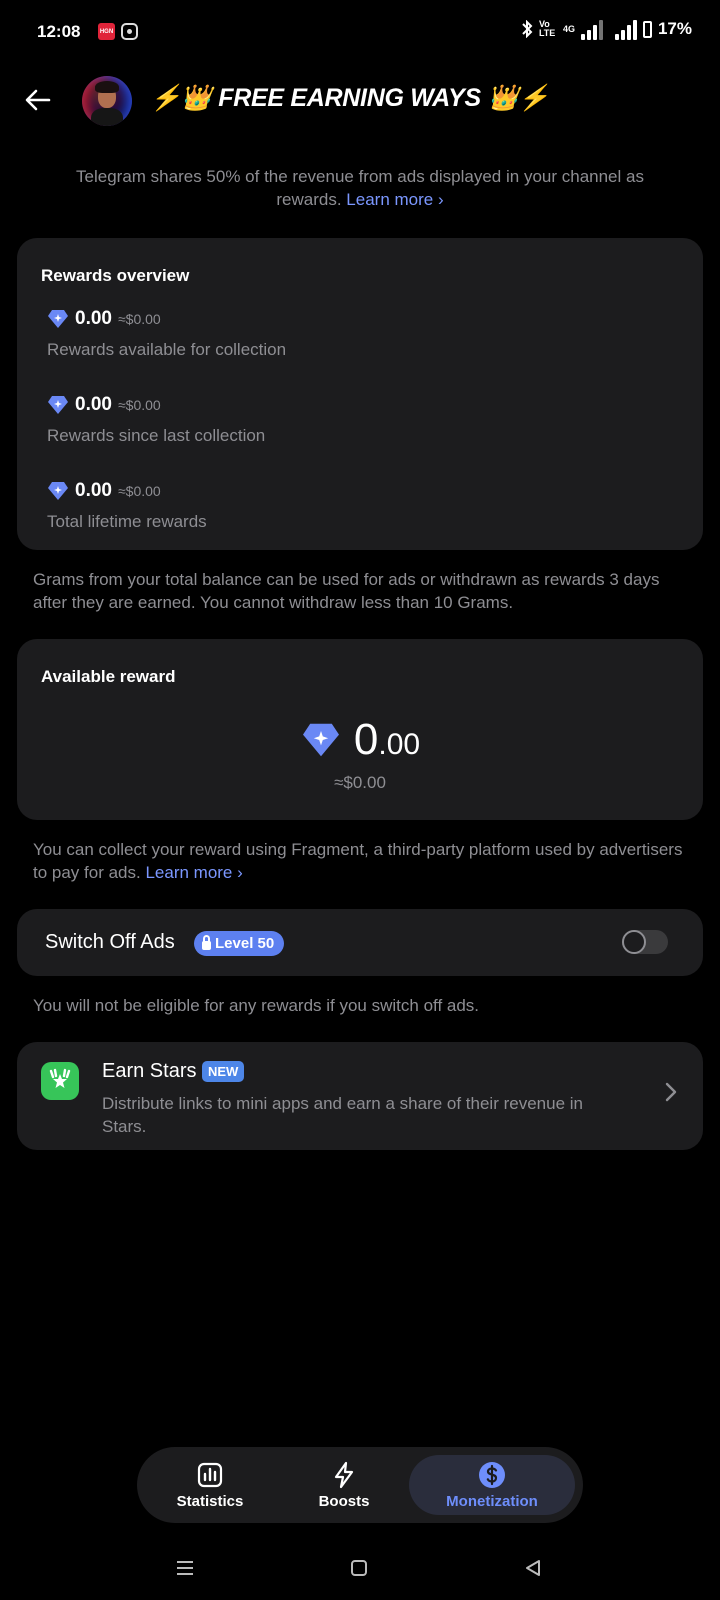 This screenshot has width=720, height=1600. I want to click on avatar-body, so click(107, 117).